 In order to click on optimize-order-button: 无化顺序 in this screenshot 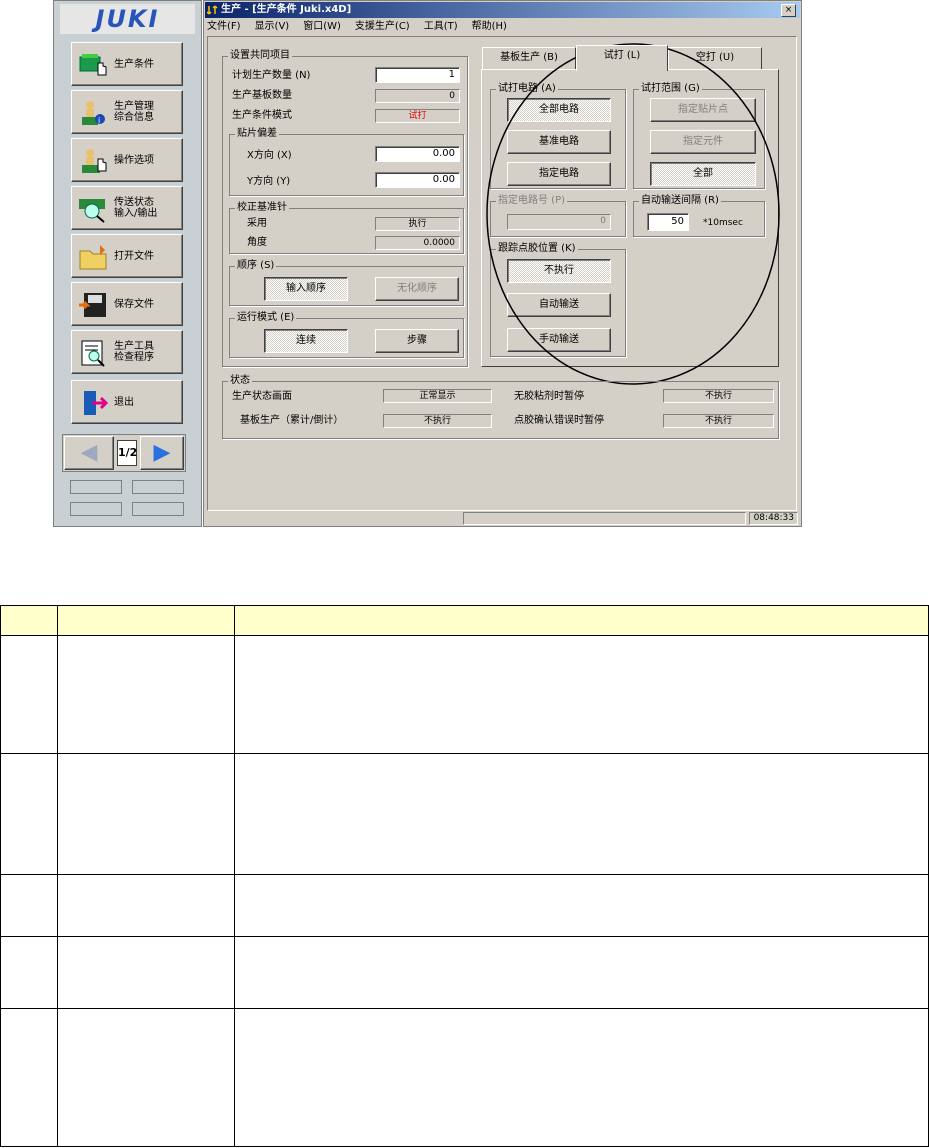, I will do `click(417, 289)`.